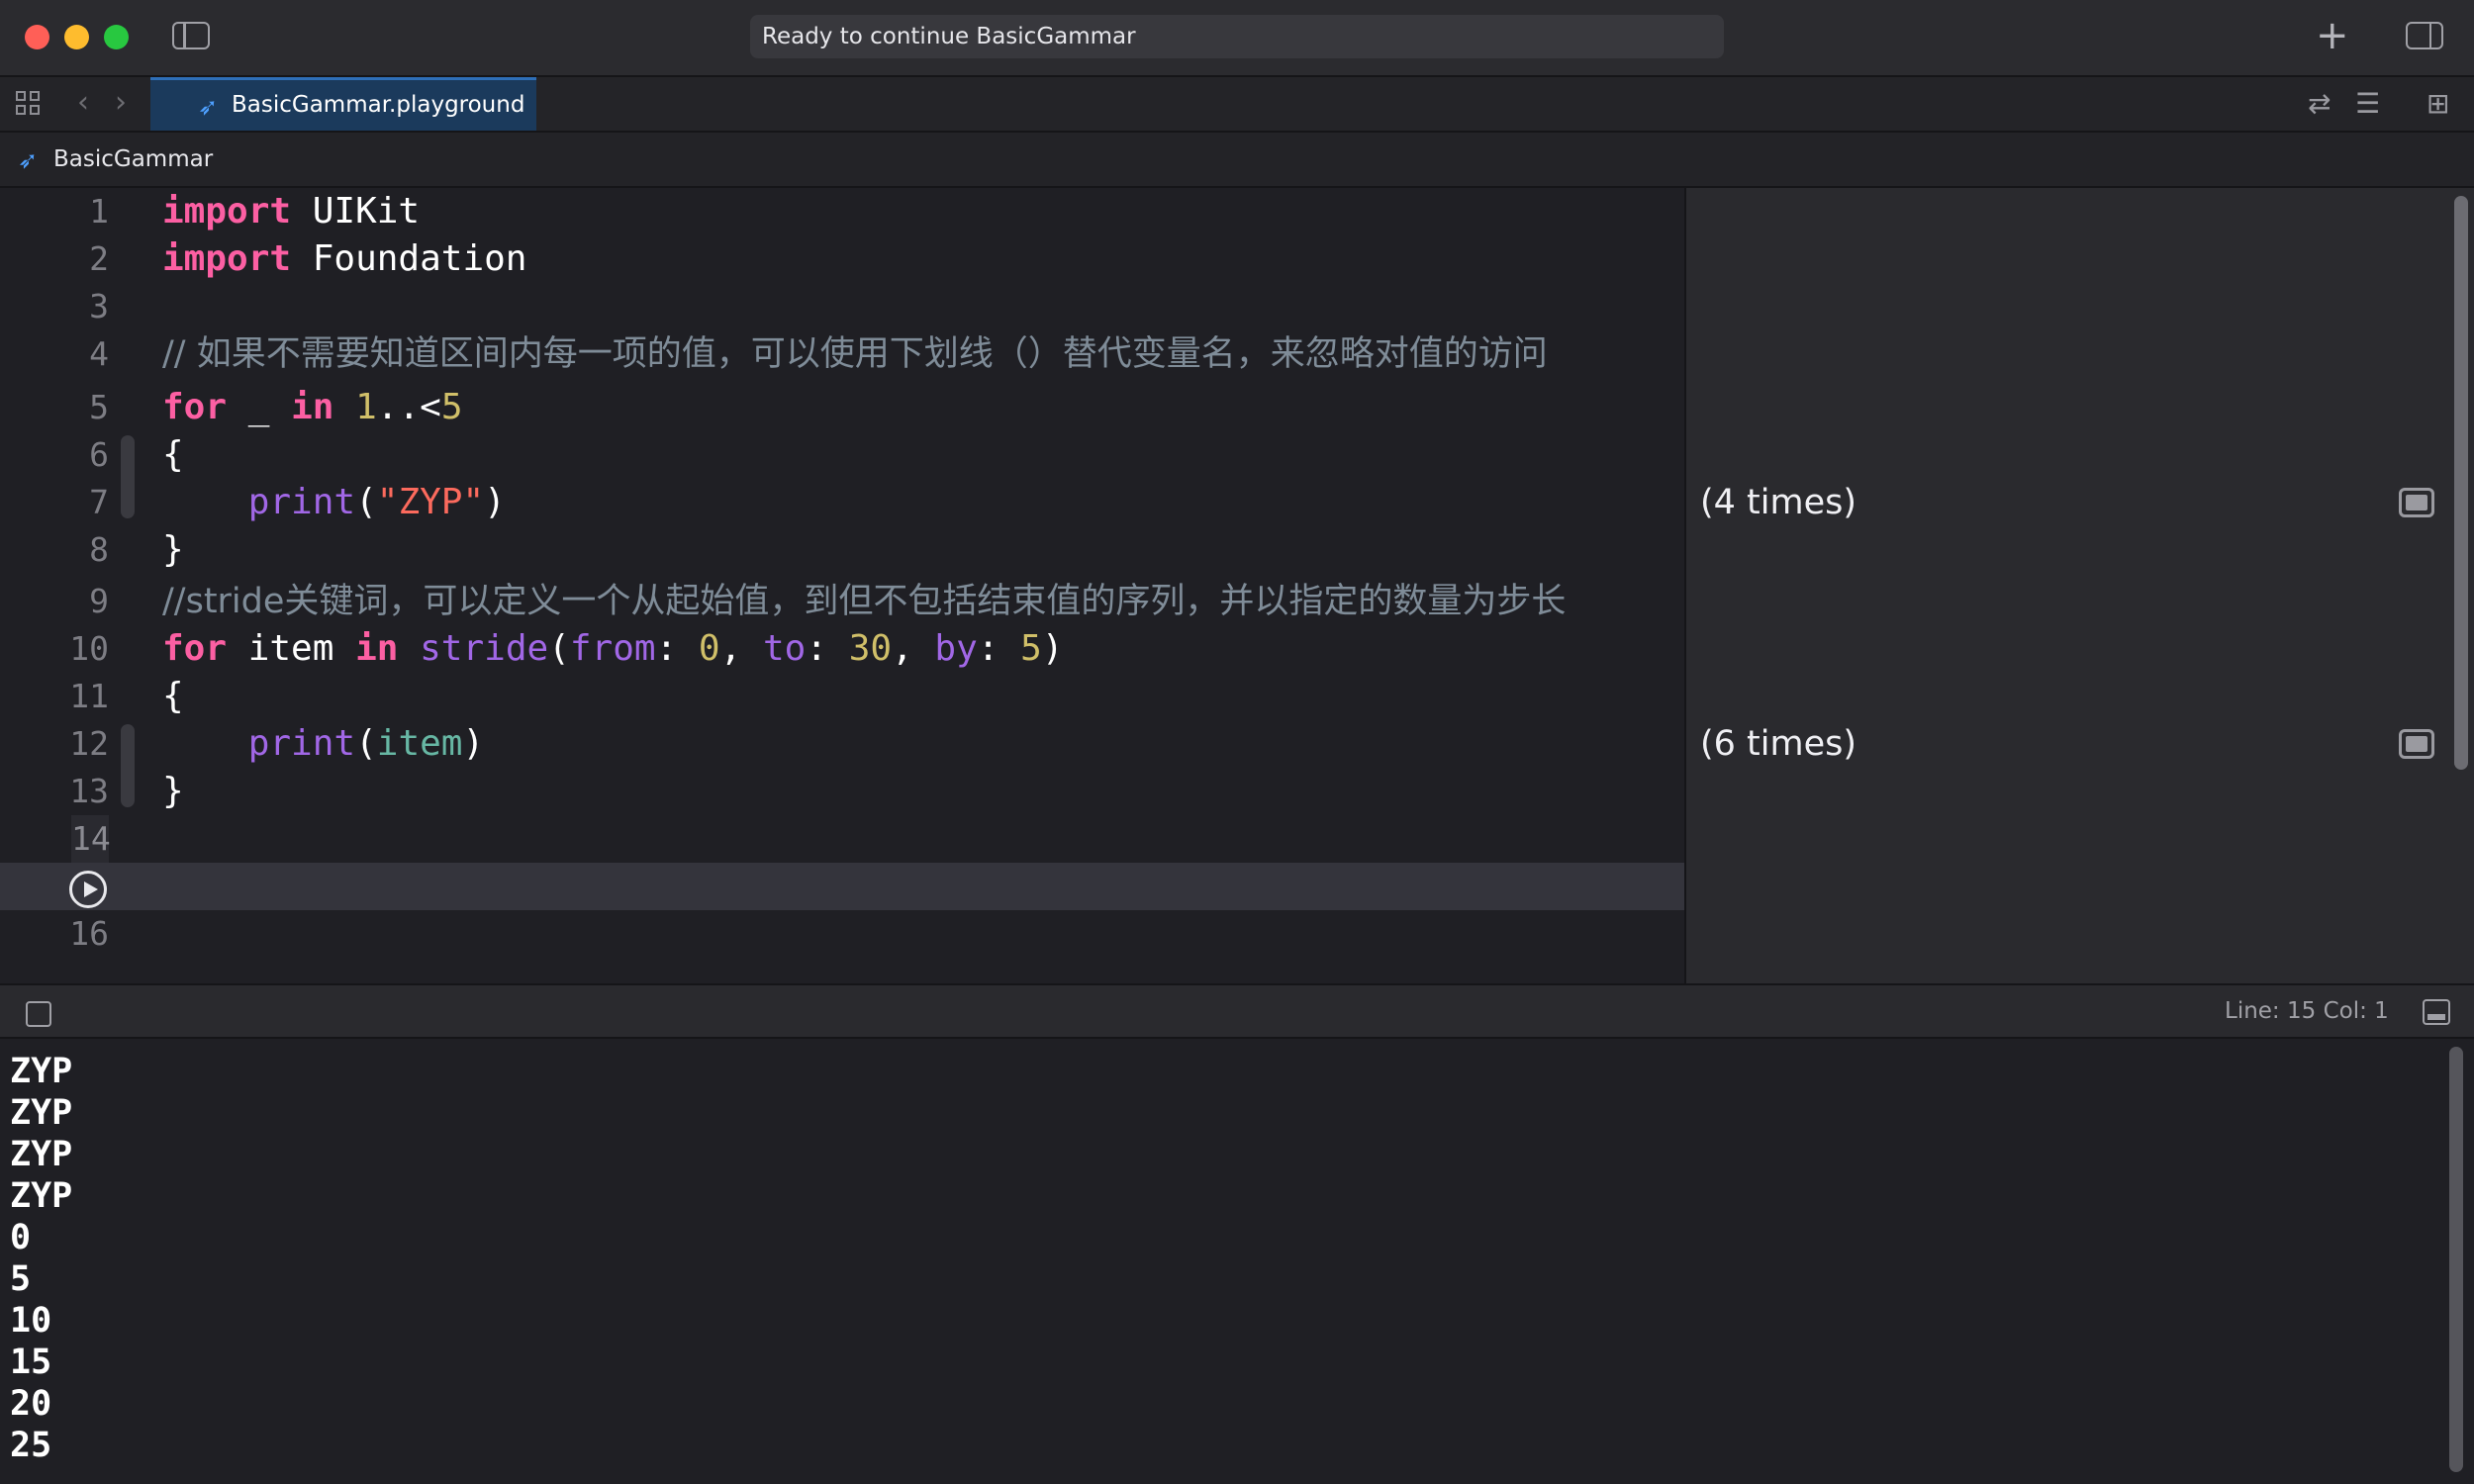 This screenshot has width=2474, height=1484. I want to click on code-token: :, so click(828, 648).